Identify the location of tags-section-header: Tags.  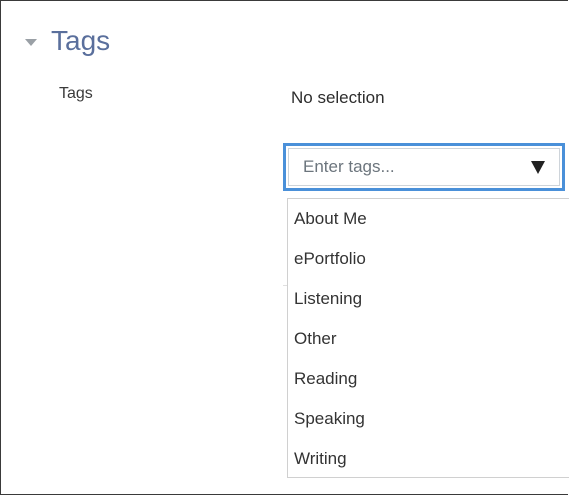
(67, 41).